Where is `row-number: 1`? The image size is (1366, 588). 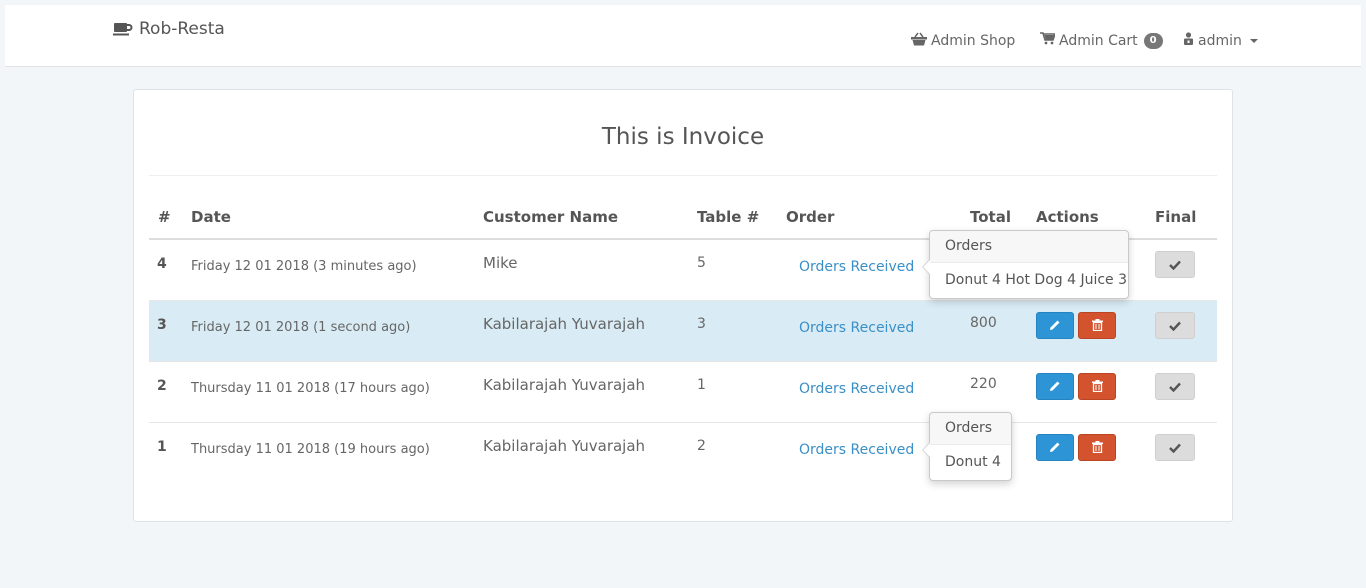 row-number: 1 is located at coordinates (162, 447).